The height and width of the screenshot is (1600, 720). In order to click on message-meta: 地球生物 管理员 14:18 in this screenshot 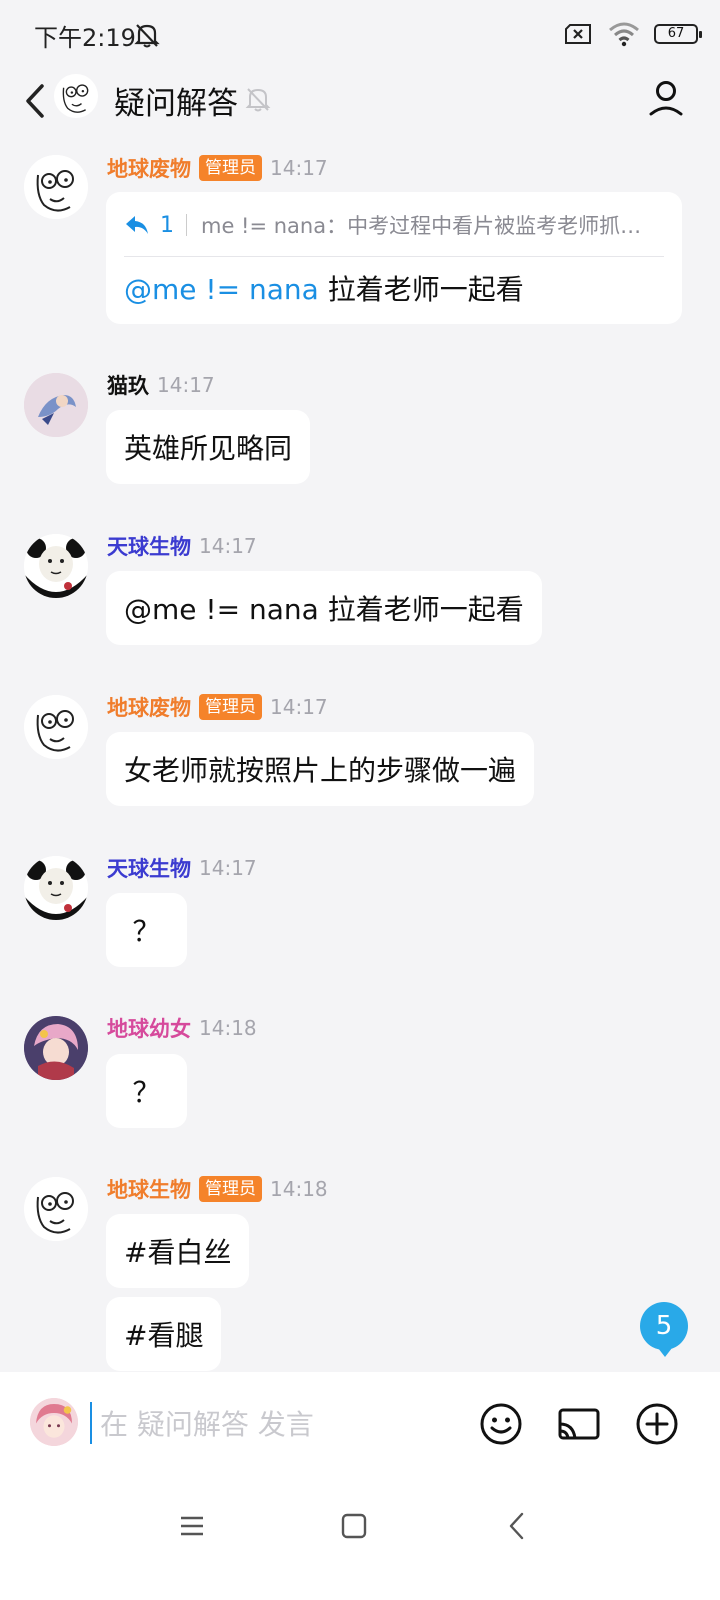, I will do `click(217, 1189)`.